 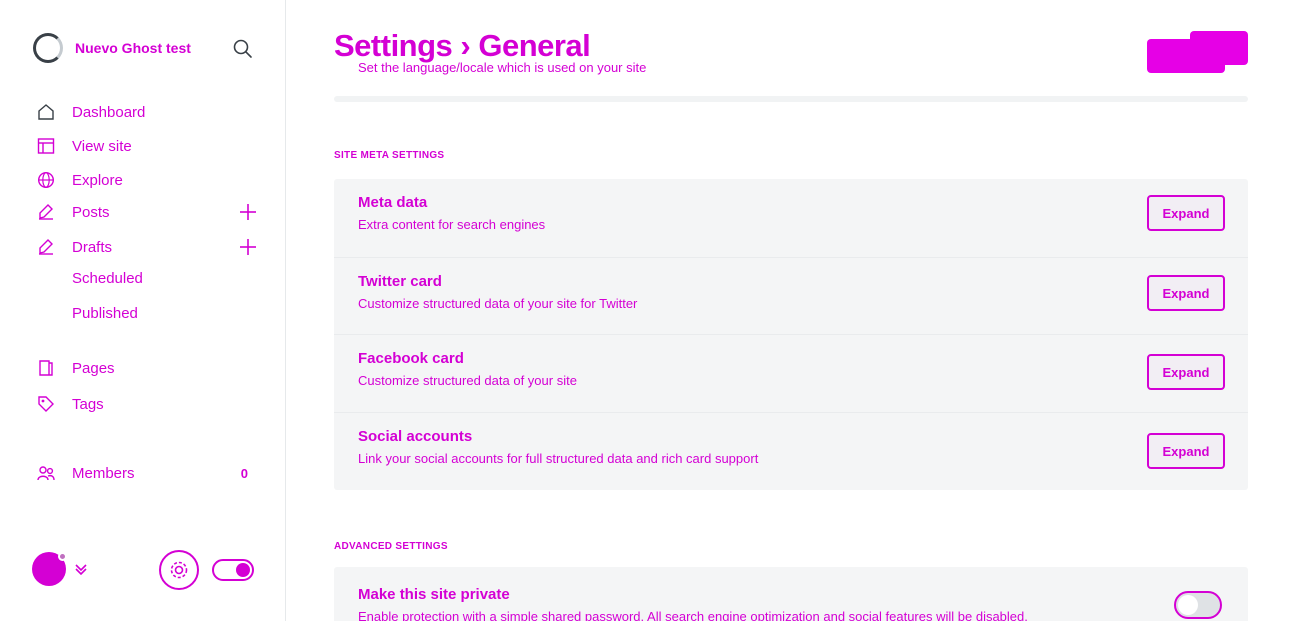 I want to click on row-title: Social accounts, so click(x=415, y=436).